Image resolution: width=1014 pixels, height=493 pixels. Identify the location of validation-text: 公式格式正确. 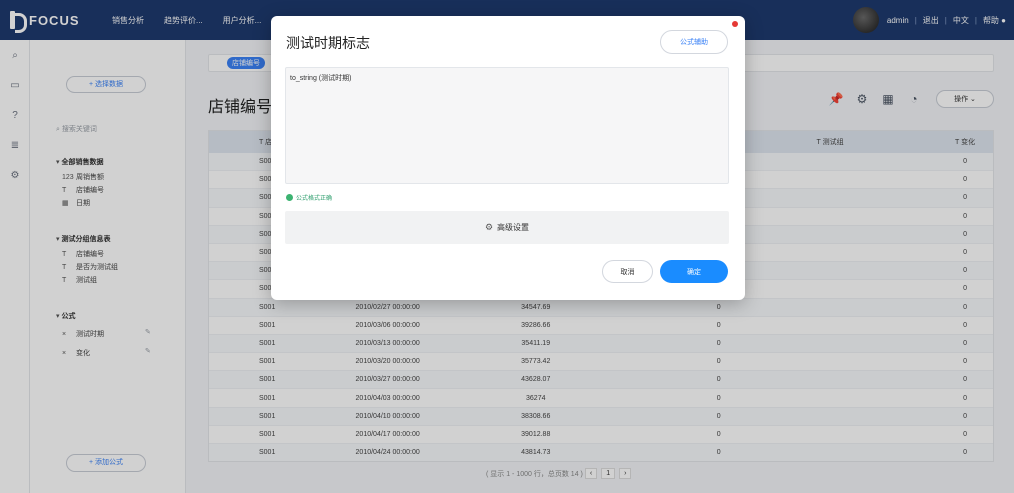
(314, 199).